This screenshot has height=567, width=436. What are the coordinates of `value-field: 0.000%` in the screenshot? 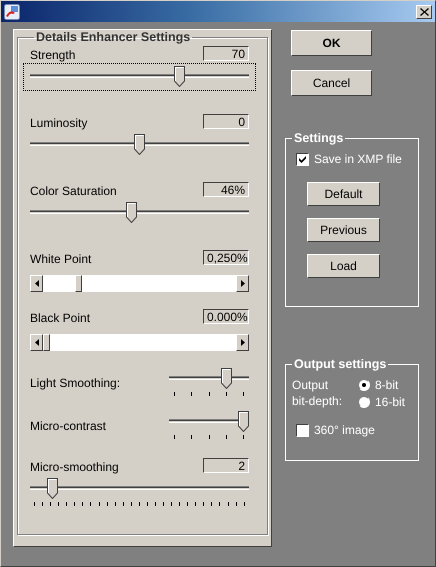 It's located at (226, 316).